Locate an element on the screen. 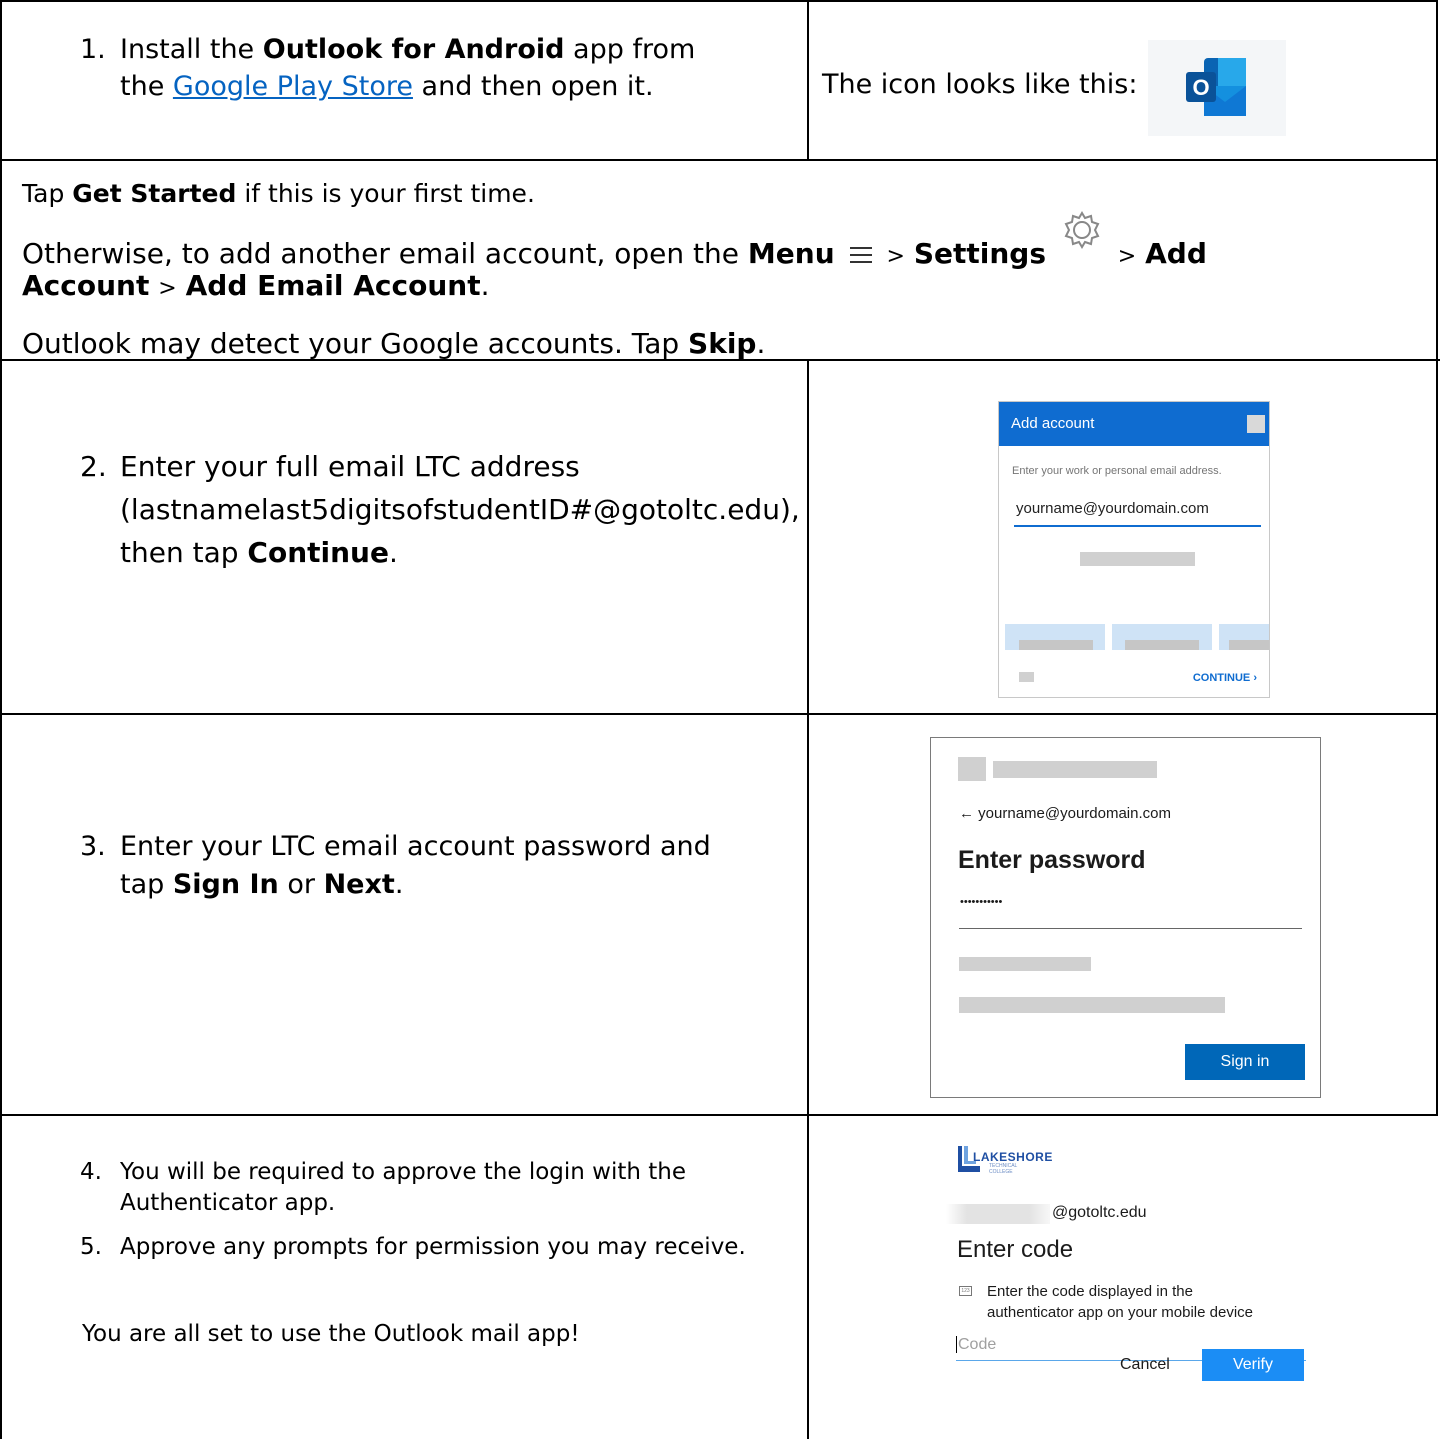 The height and width of the screenshot is (1439, 1440). cancel-button: Cancel is located at coordinates (1145, 1365).